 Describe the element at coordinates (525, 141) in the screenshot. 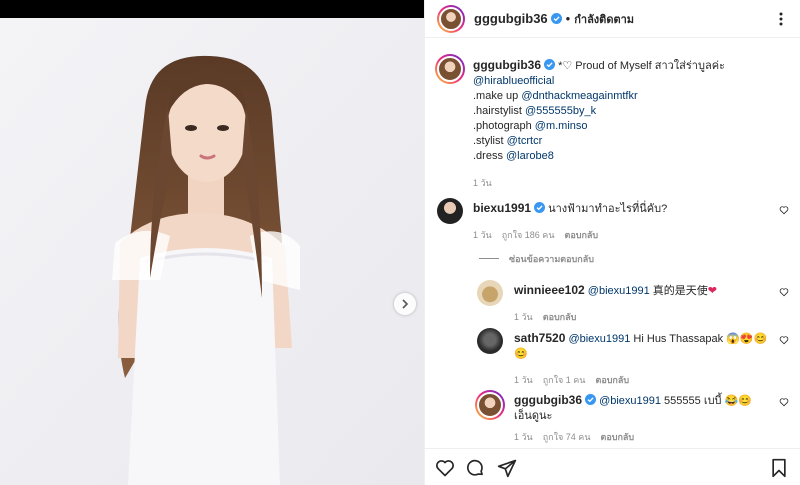

I see `caption-mention: @tcrtcr` at that location.